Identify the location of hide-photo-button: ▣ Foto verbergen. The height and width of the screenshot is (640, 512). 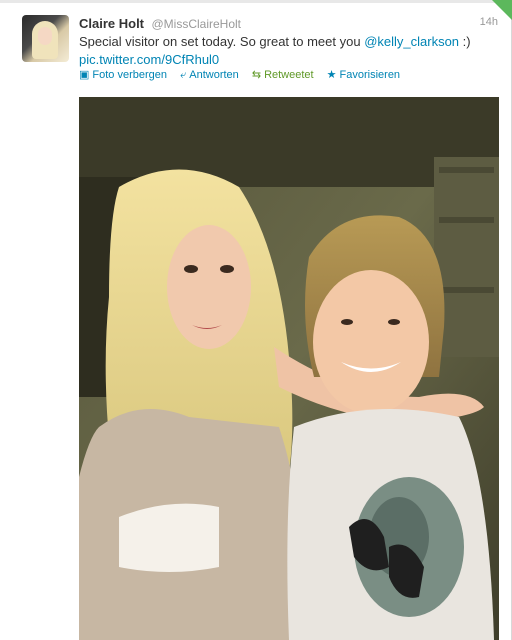
(123, 74).